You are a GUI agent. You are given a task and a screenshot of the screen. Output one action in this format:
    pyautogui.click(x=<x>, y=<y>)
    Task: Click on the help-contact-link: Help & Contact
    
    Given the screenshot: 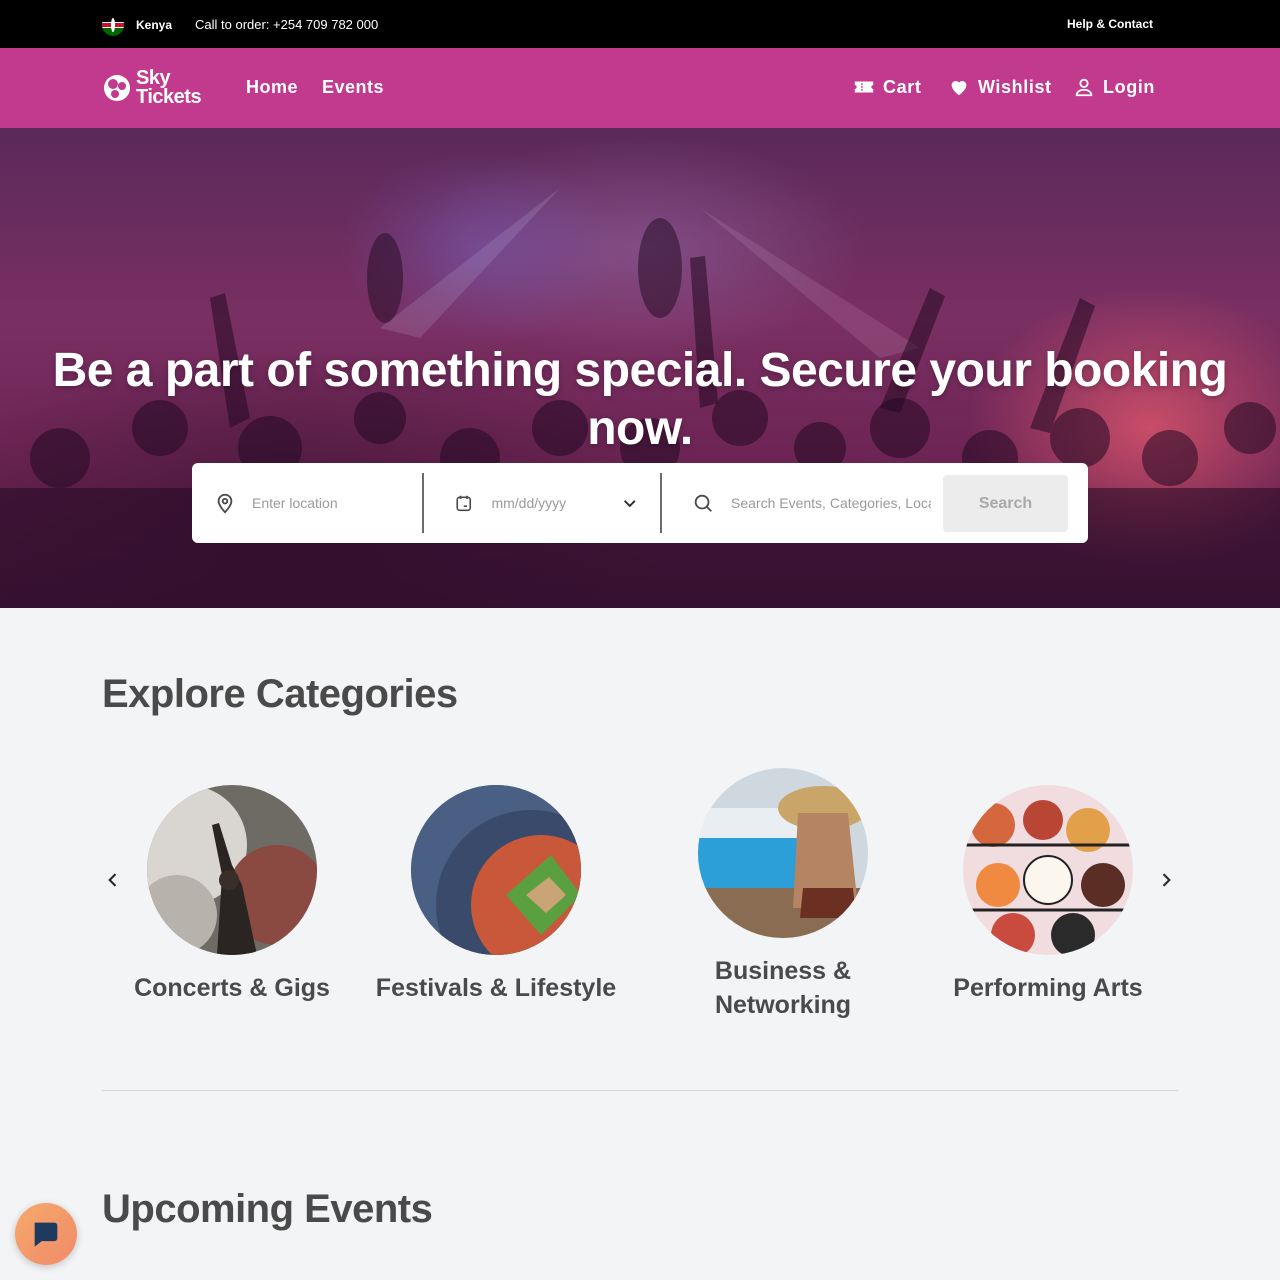 What is the action you would take?
    pyautogui.click(x=1110, y=24)
    